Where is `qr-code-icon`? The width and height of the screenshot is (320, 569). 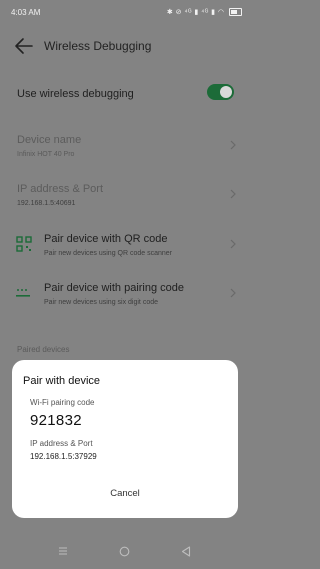
qr-code-icon is located at coordinates (24, 244).